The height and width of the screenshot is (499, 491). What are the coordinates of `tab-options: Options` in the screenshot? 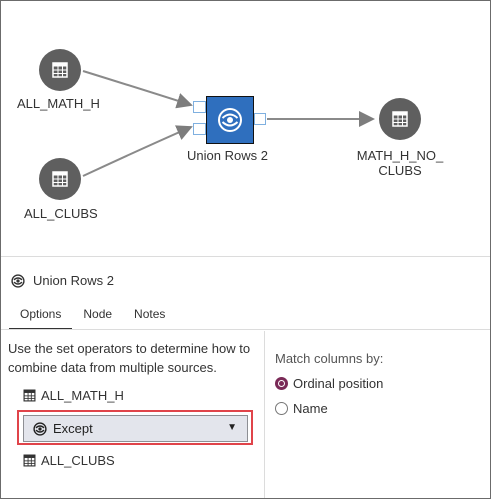 It's located at (41, 315).